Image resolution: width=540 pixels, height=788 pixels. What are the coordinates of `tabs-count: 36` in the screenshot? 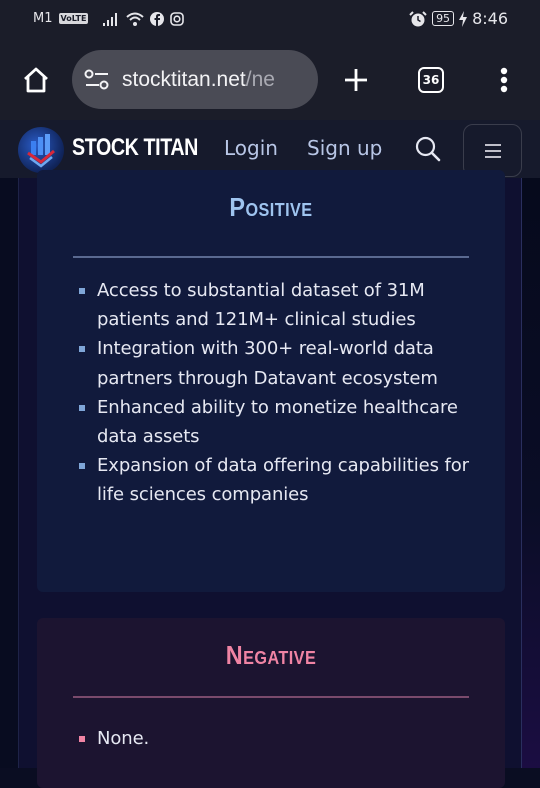 It's located at (431, 80).